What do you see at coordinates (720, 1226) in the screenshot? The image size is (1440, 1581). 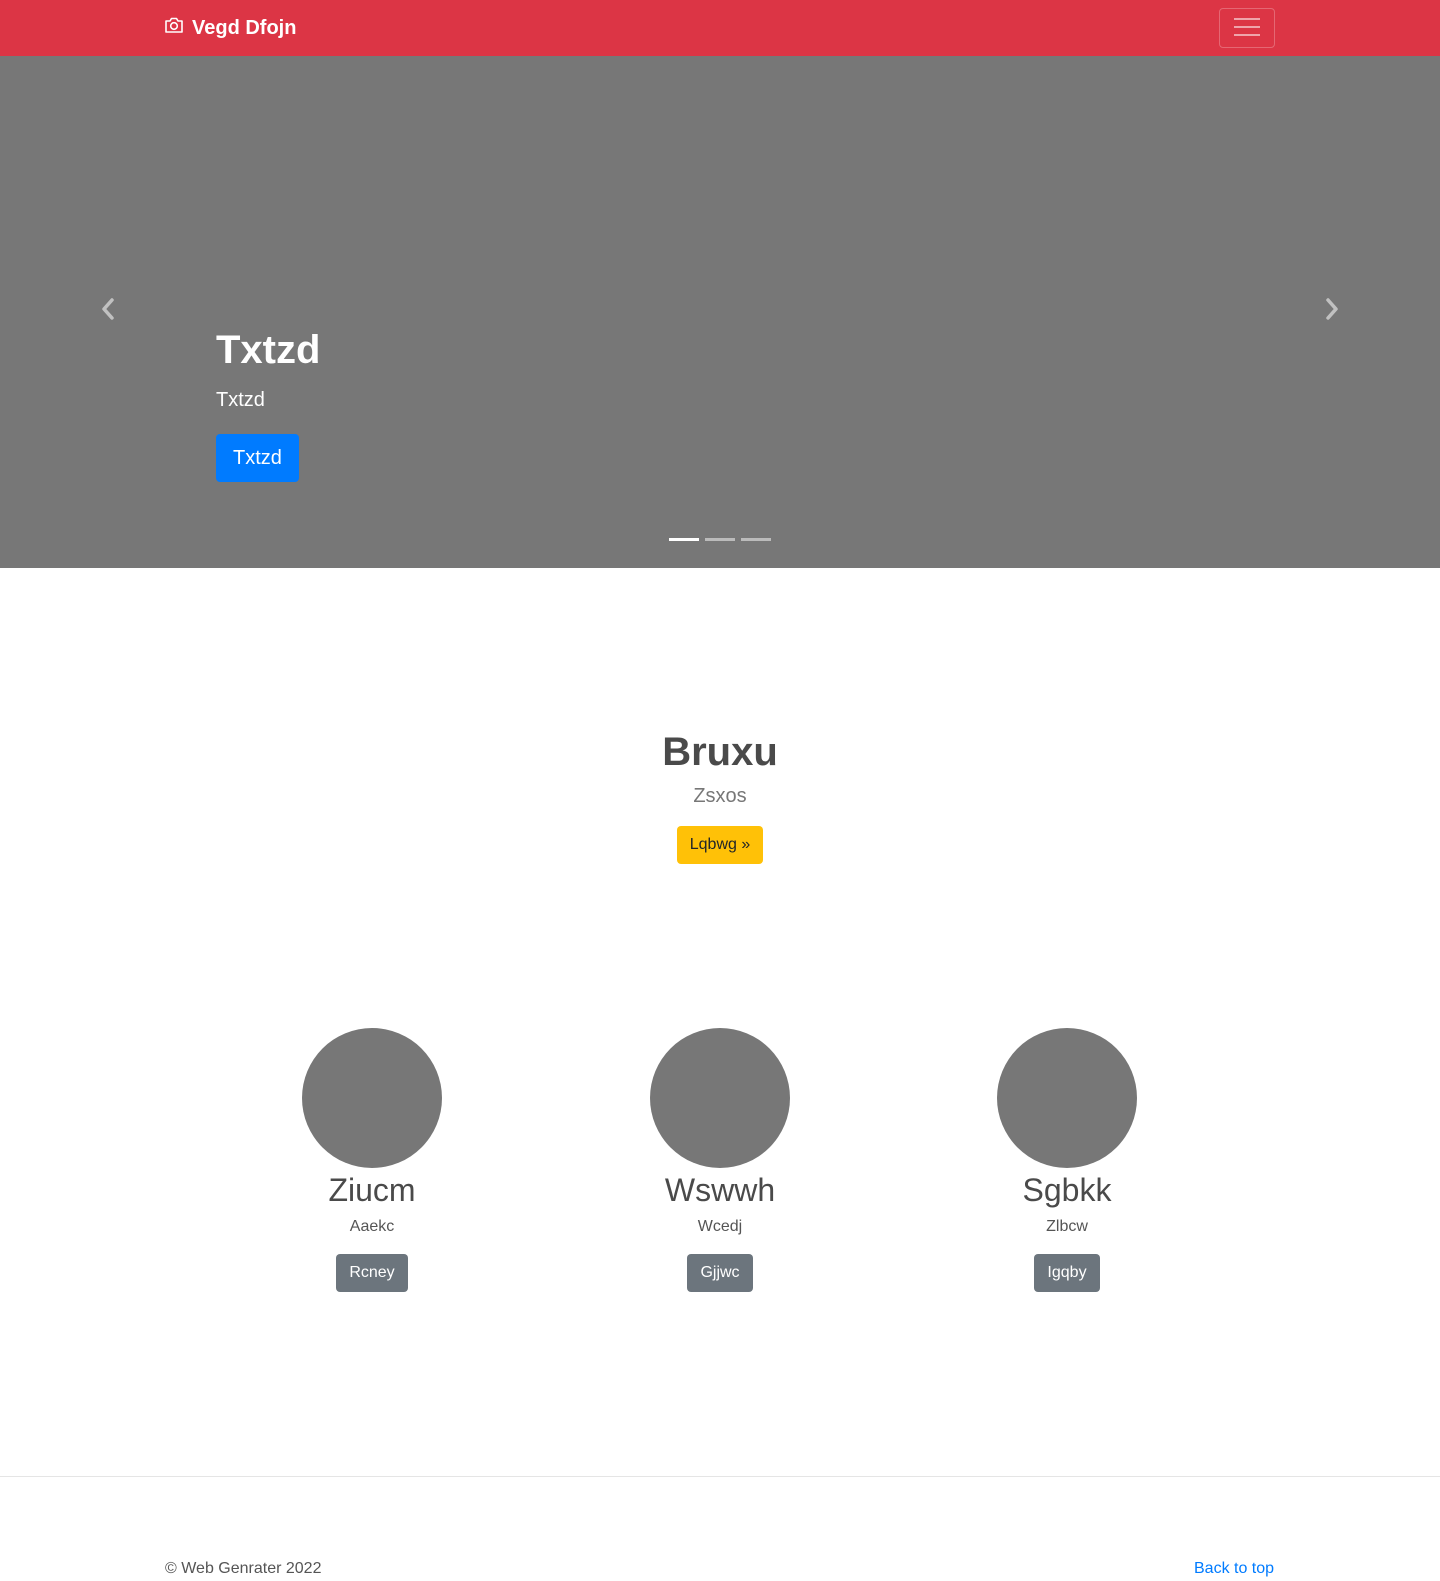 I see `feature-text: Wcedj` at bounding box center [720, 1226].